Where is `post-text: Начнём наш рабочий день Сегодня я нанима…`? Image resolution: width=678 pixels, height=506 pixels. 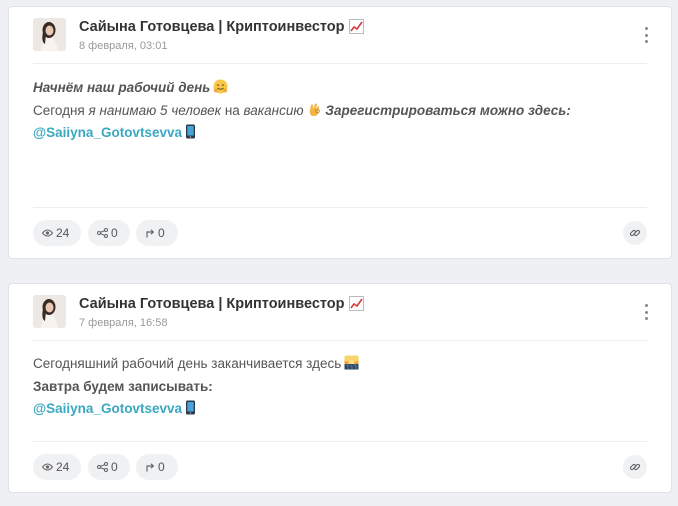
post-text: Начнём наш рабочий день Сегодня я нанима… is located at coordinates (302, 109).